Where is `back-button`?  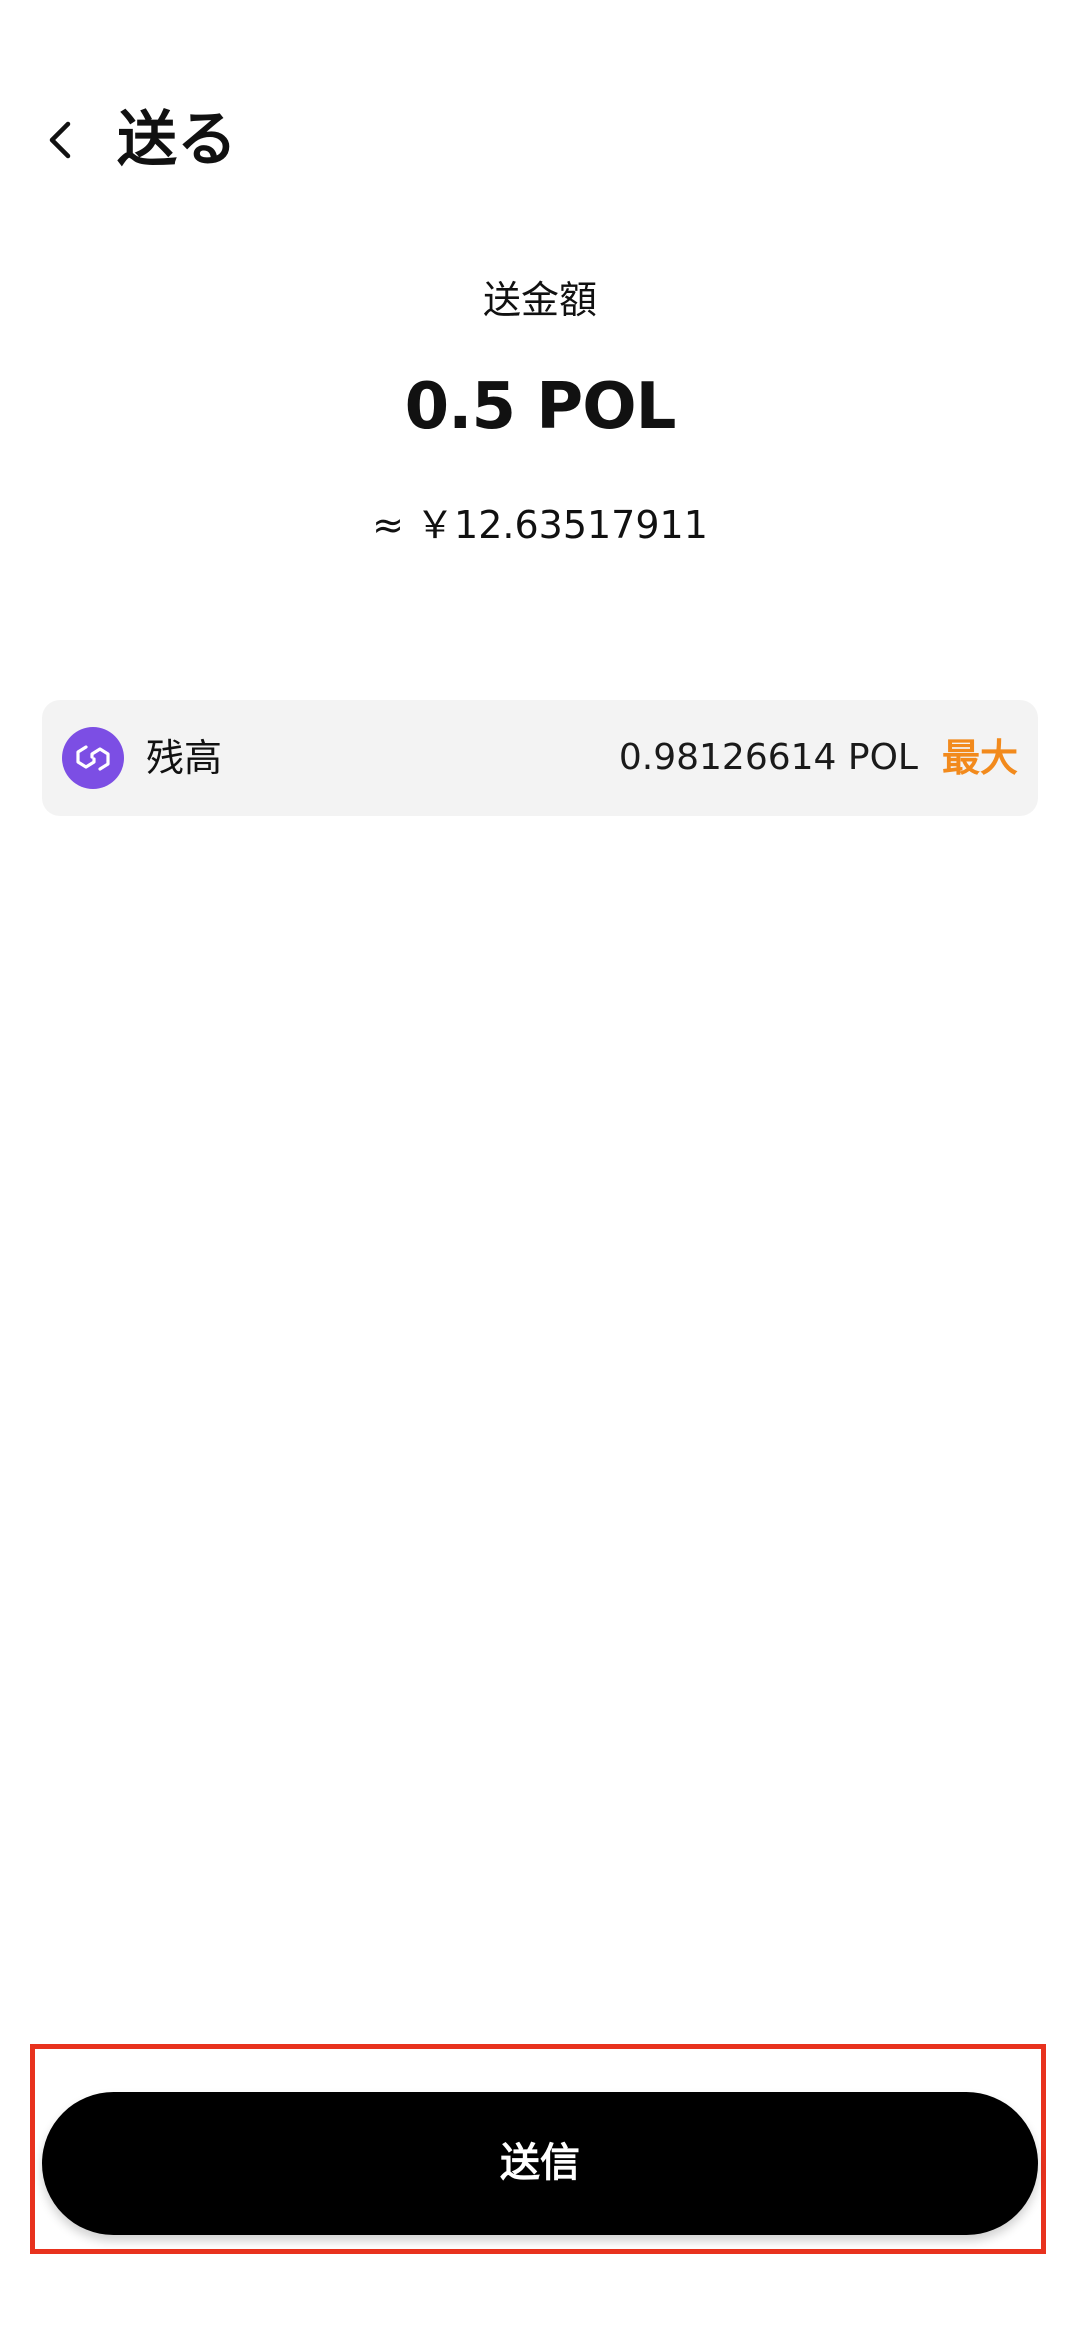
back-button is located at coordinates (60, 140).